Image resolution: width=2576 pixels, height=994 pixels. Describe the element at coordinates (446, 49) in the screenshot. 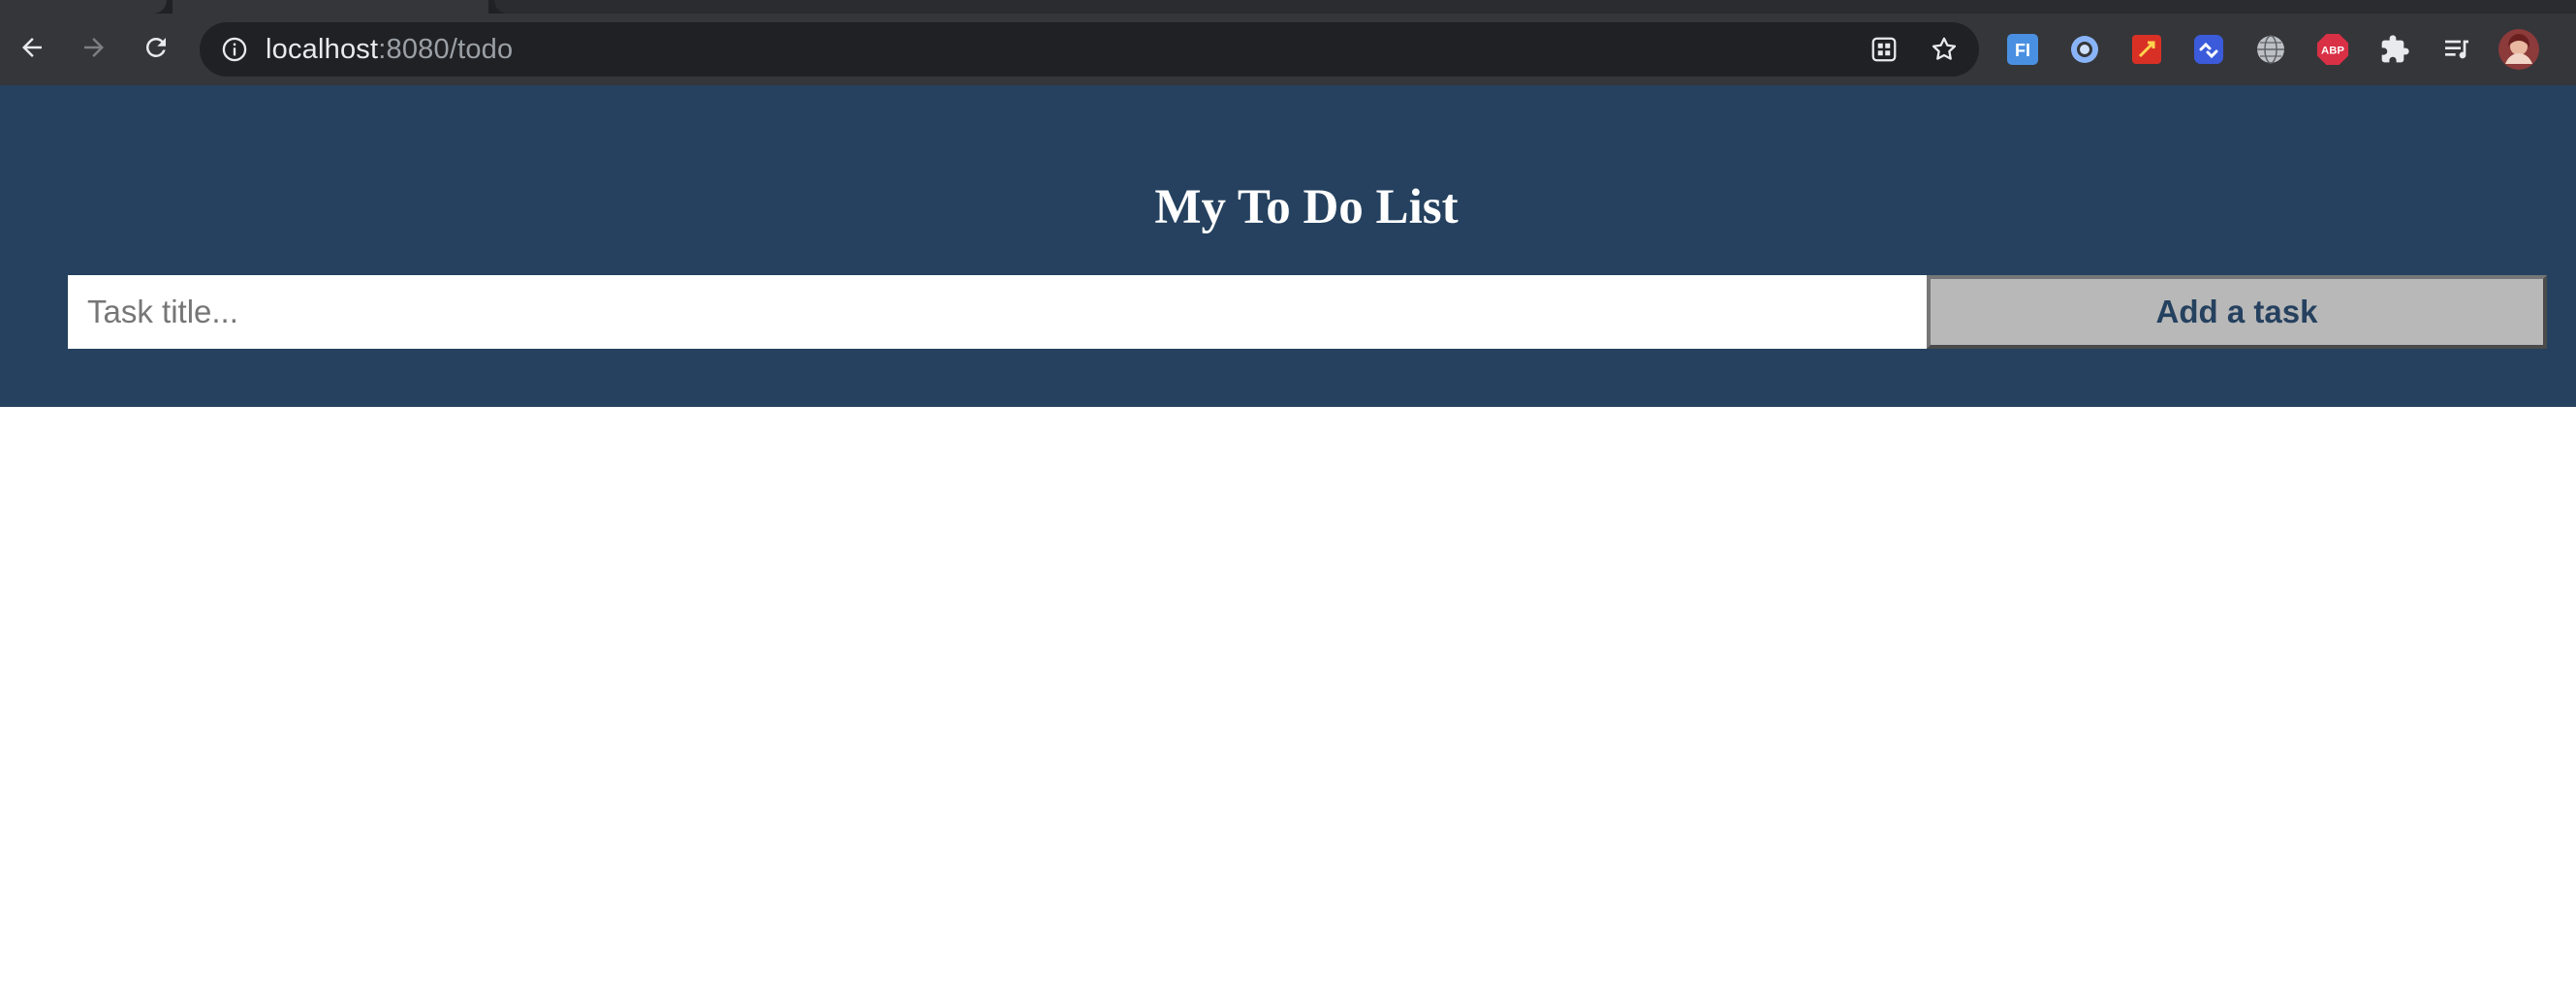

I see `url-path: :8080/todo` at that location.